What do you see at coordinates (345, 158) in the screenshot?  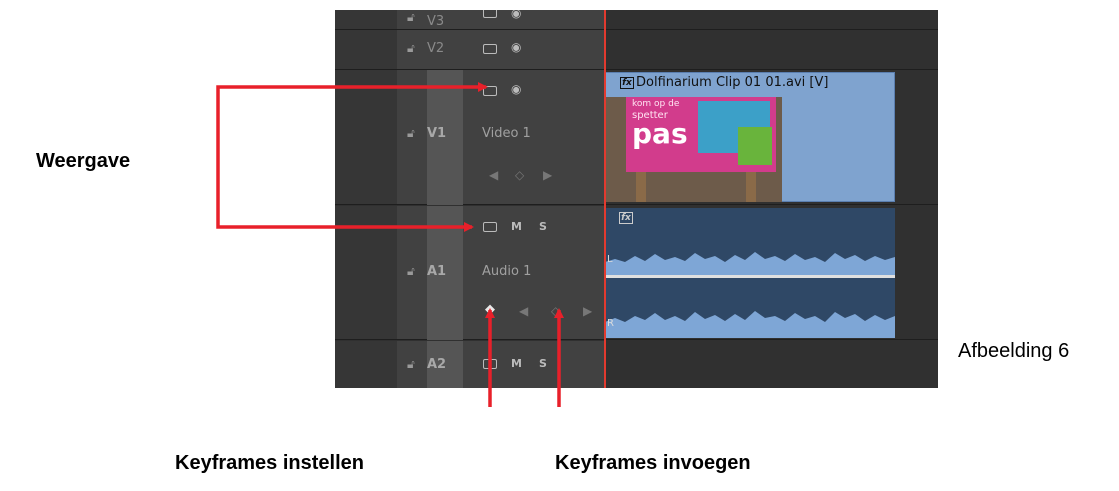 I see `arrow-weergave` at bounding box center [345, 158].